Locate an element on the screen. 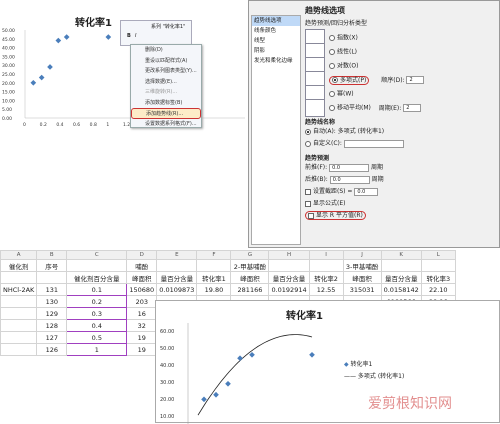  radio-log is located at coordinates (332, 66).